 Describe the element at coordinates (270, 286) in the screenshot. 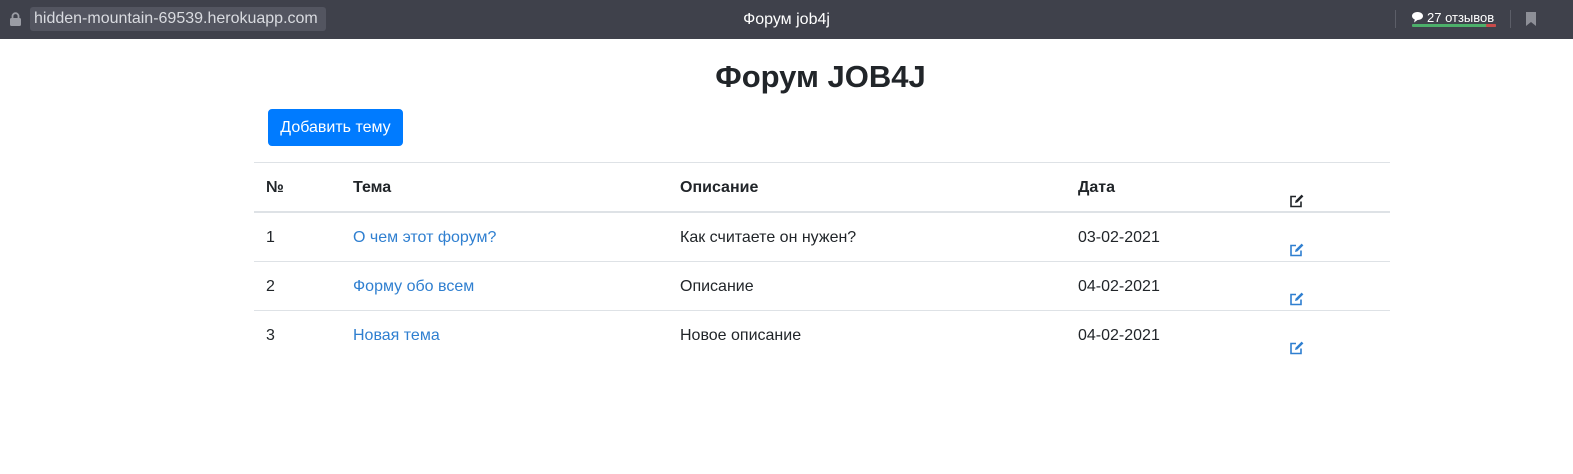

I see `row-number: 2` at that location.